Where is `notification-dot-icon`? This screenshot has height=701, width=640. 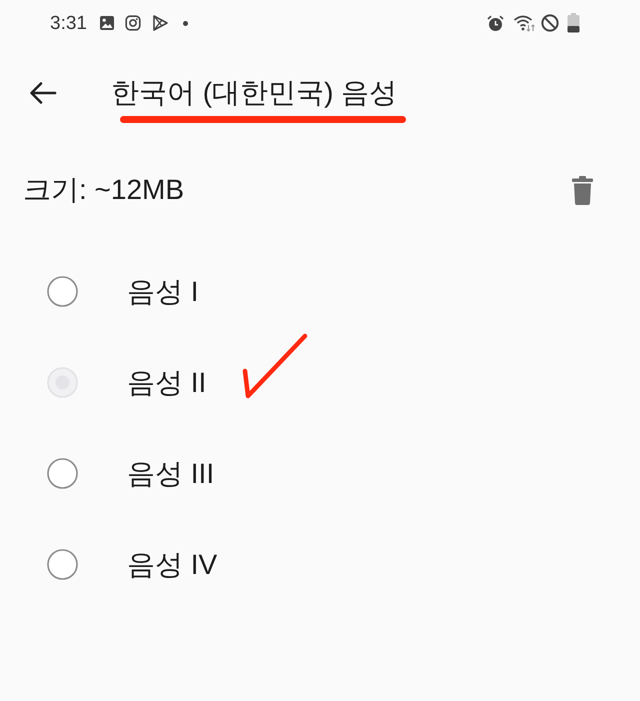
notification-dot-icon is located at coordinates (185, 23).